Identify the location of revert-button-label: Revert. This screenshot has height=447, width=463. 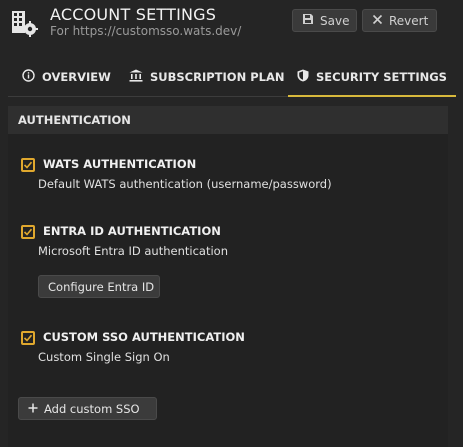
(409, 20).